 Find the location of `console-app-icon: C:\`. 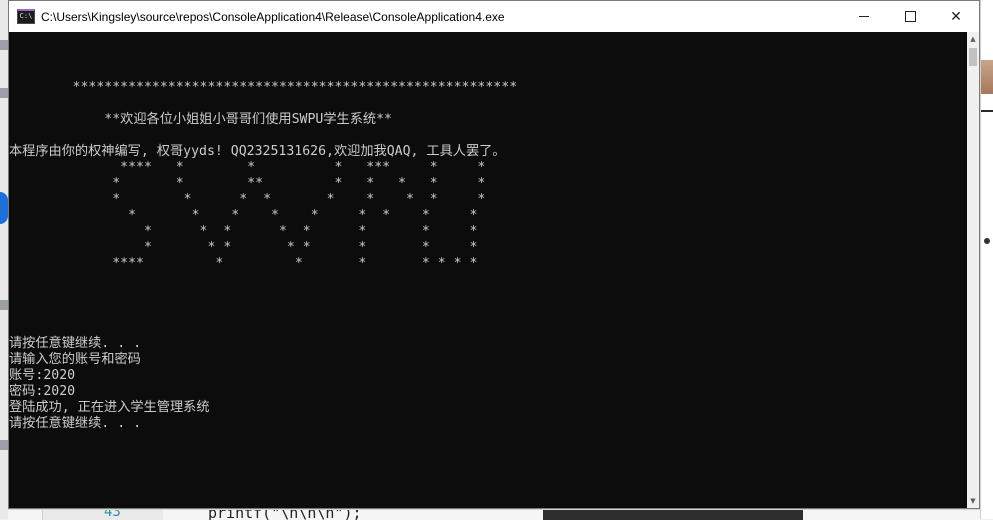

console-app-icon: C:\ is located at coordinates (26, 16).